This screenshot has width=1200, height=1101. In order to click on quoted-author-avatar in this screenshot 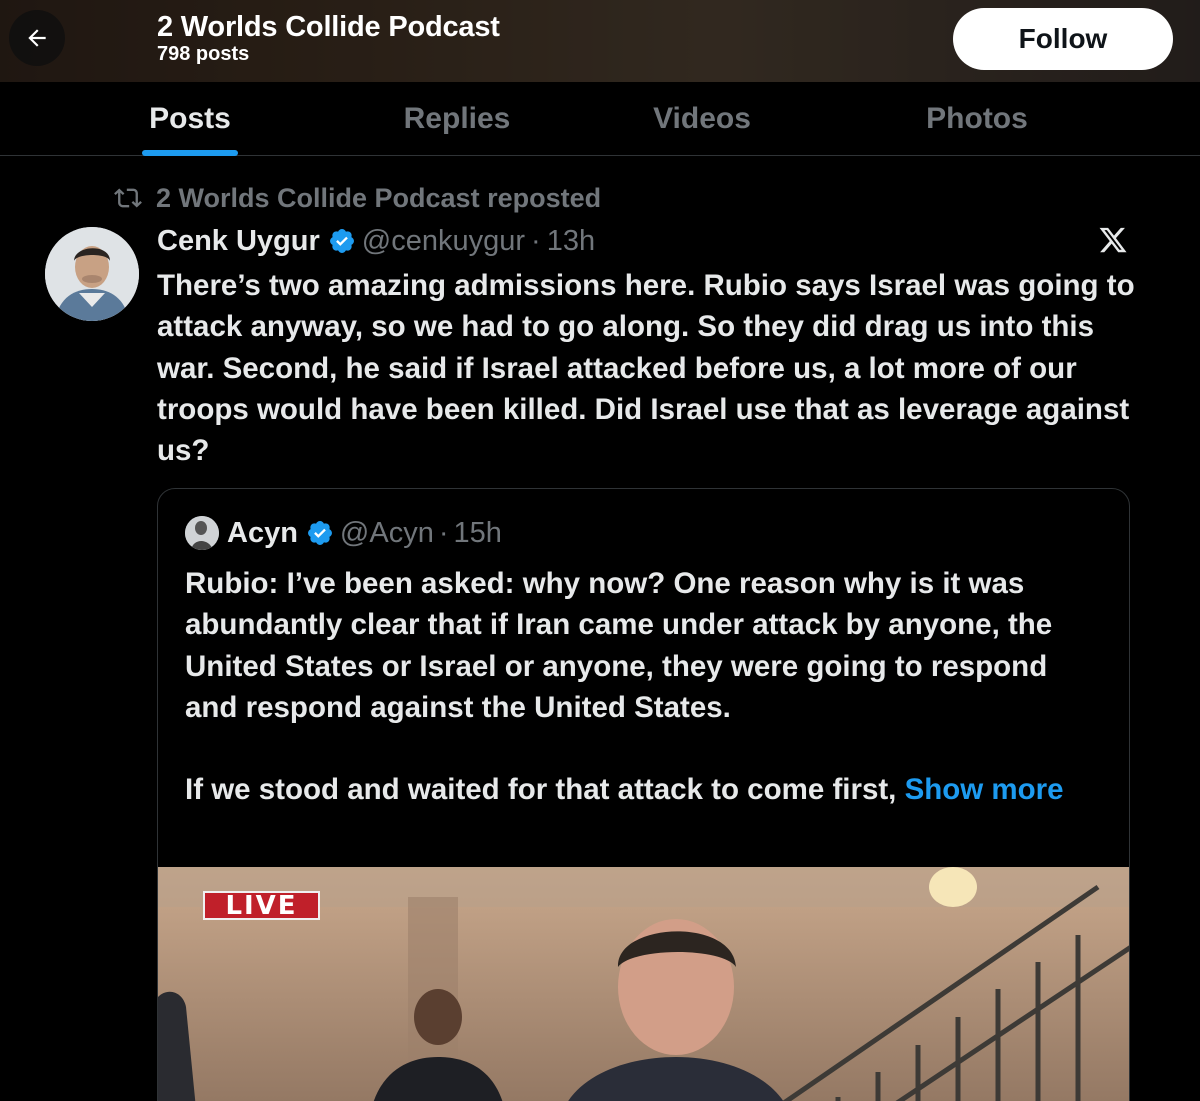, I will do `click(202, 533)`.